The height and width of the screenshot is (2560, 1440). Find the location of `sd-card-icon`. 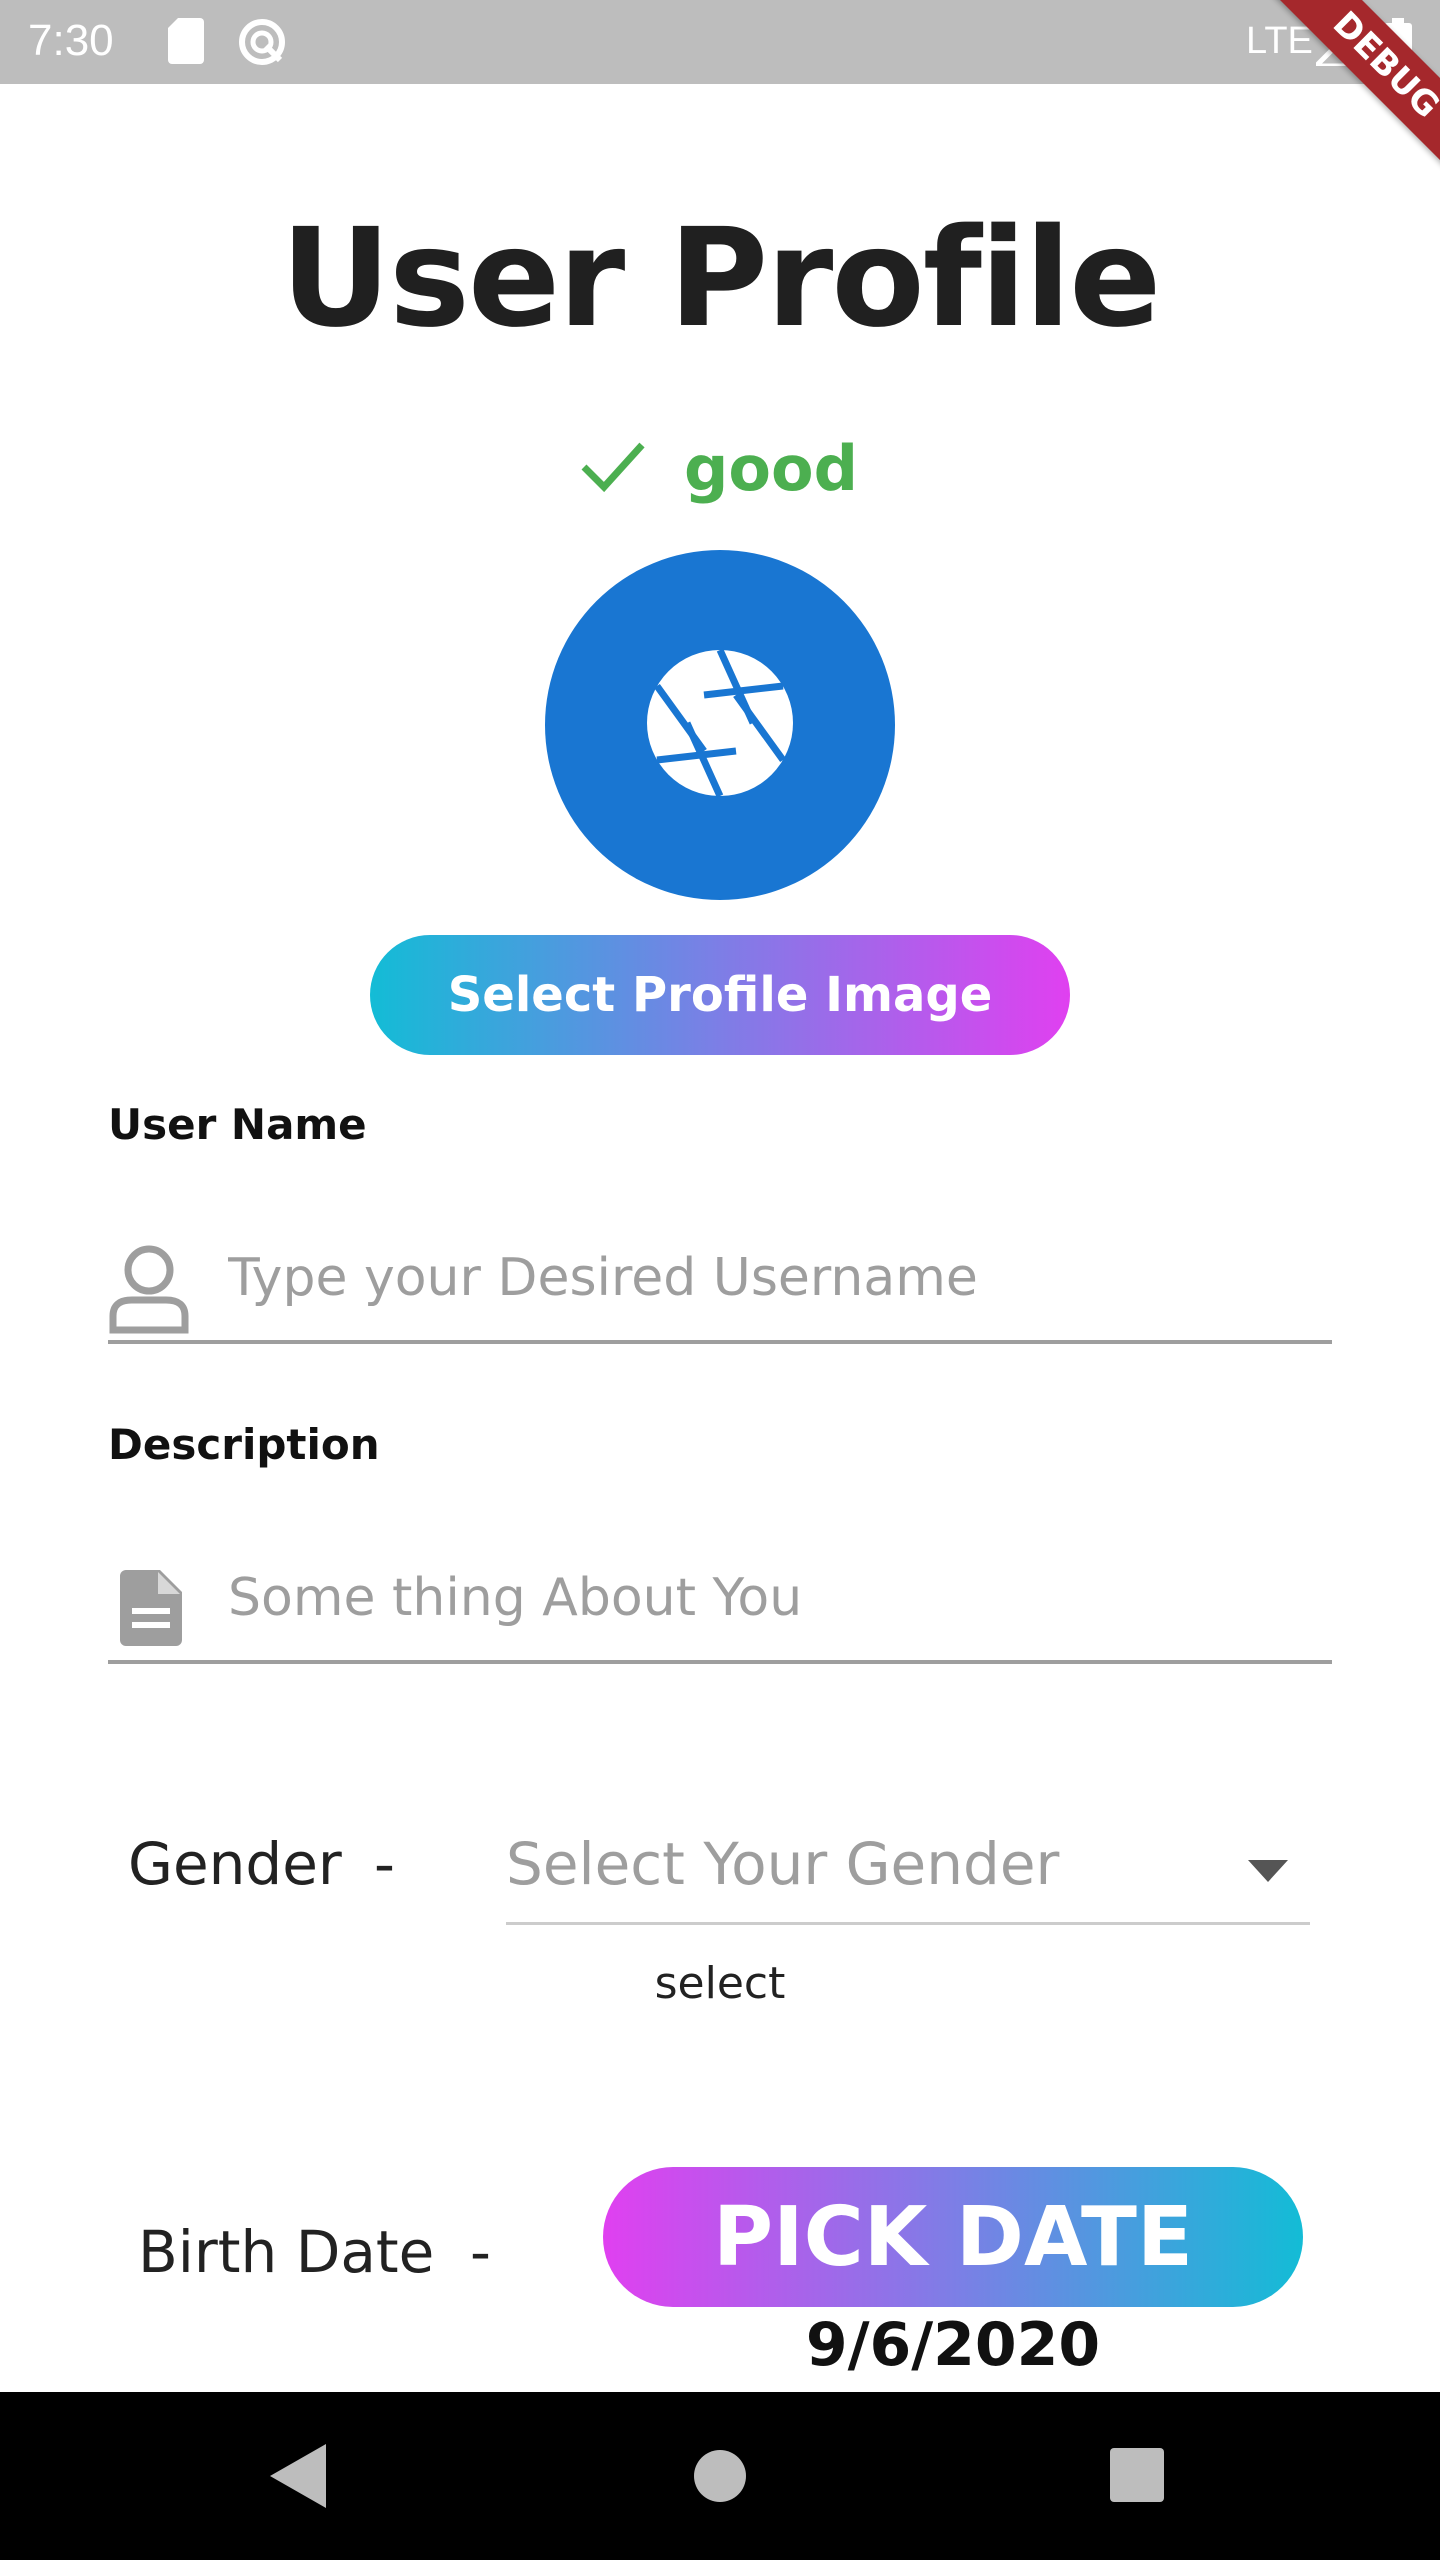

sd-card-icon is located at coordinates (186, 43).